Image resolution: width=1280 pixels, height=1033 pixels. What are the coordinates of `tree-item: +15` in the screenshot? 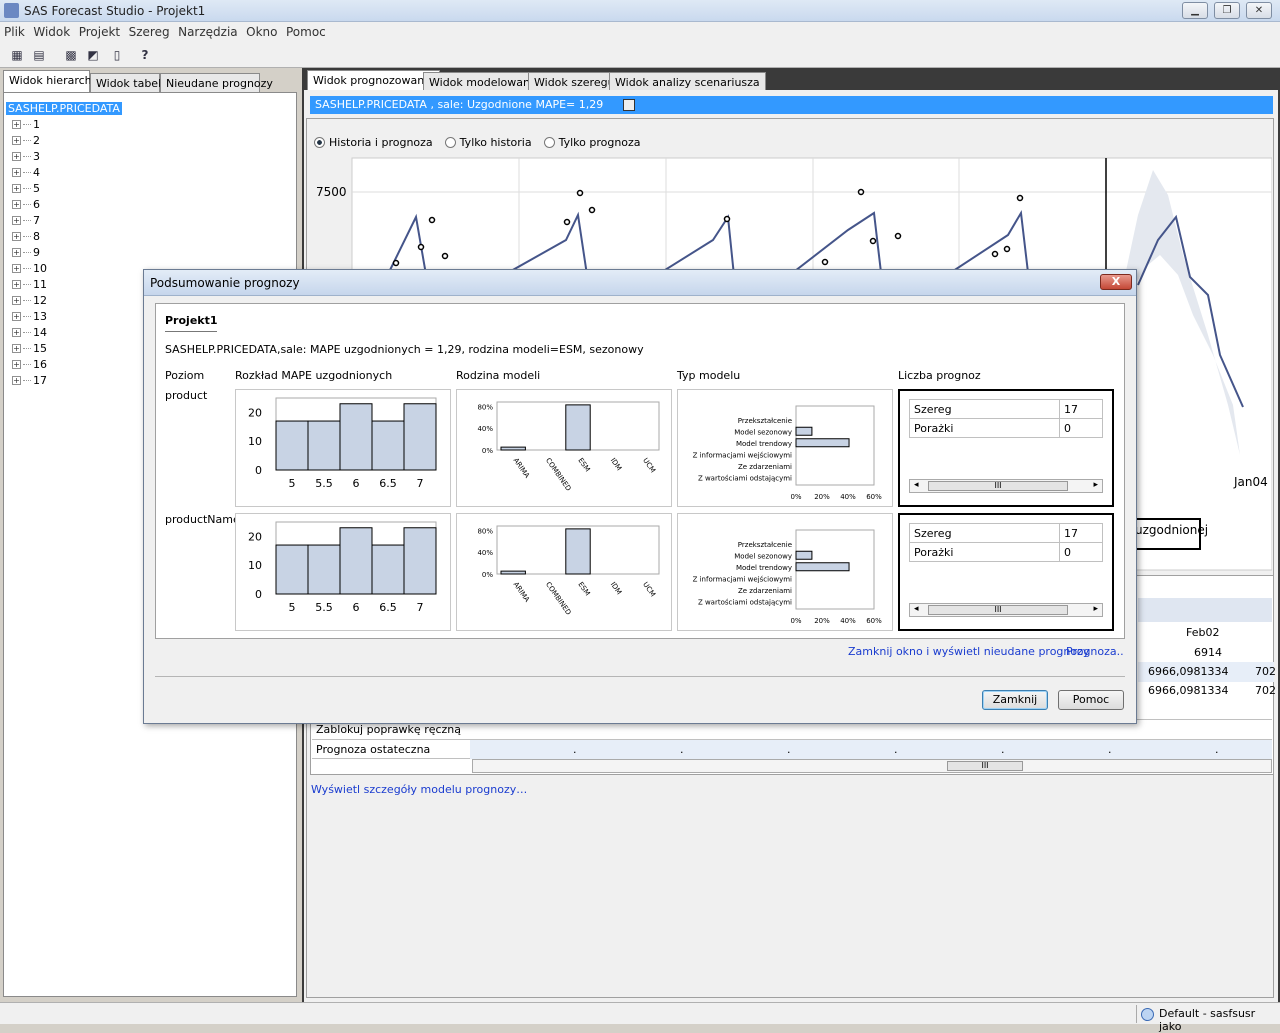 It's located at (67, 348).